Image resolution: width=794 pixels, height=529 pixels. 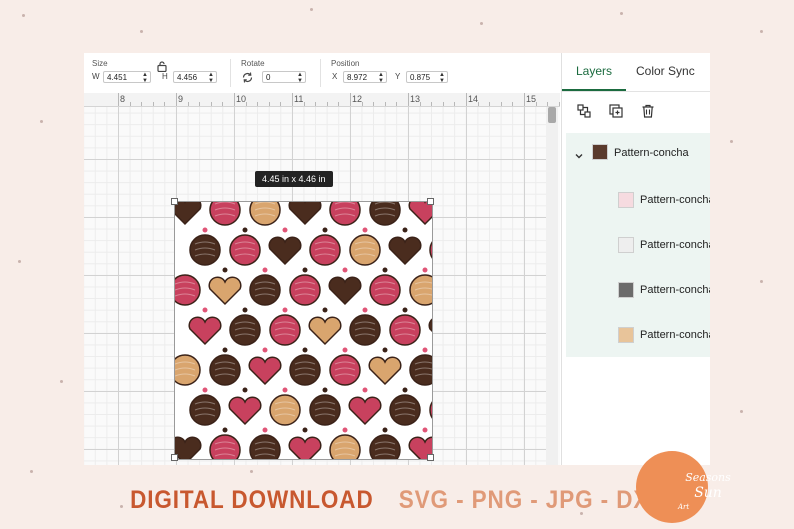 I want to click on width-field: 4.451 ▲ ▼, so click(x=127, y=77).